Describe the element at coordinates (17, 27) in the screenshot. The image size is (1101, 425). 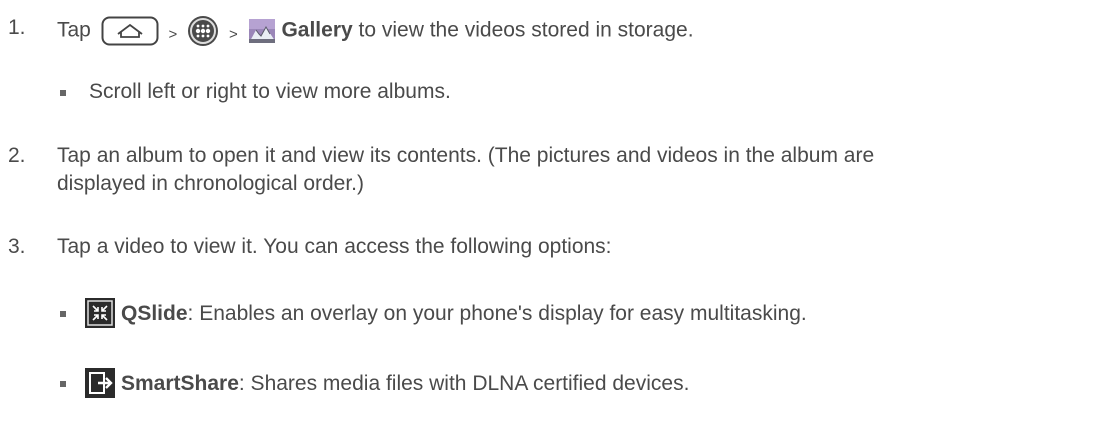
I see `step-number: 1.` at that location.